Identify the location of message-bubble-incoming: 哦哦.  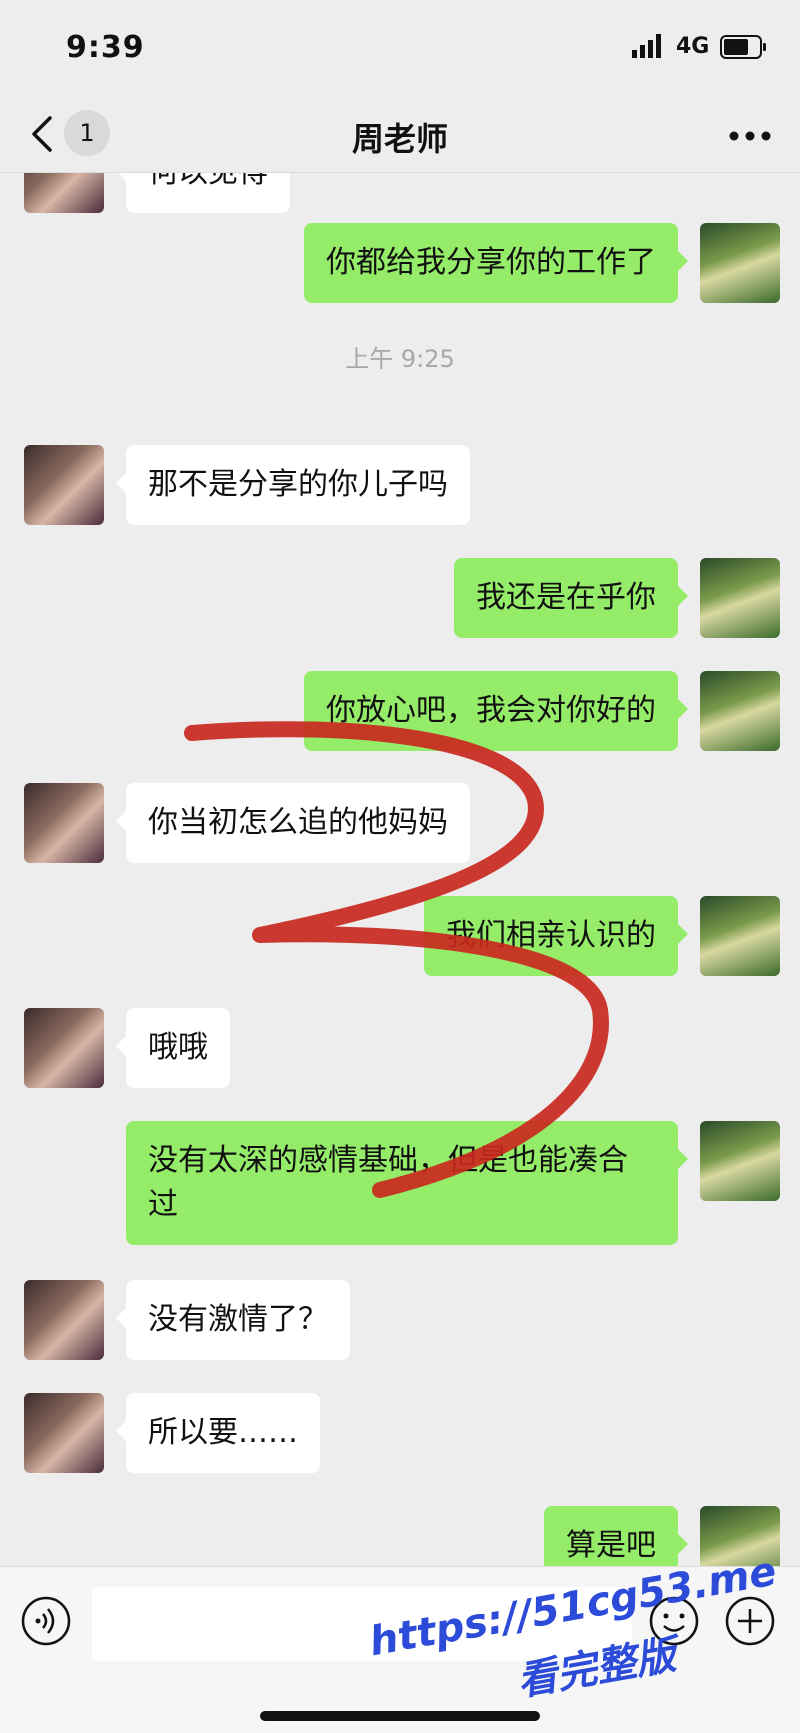
(173, 1048).